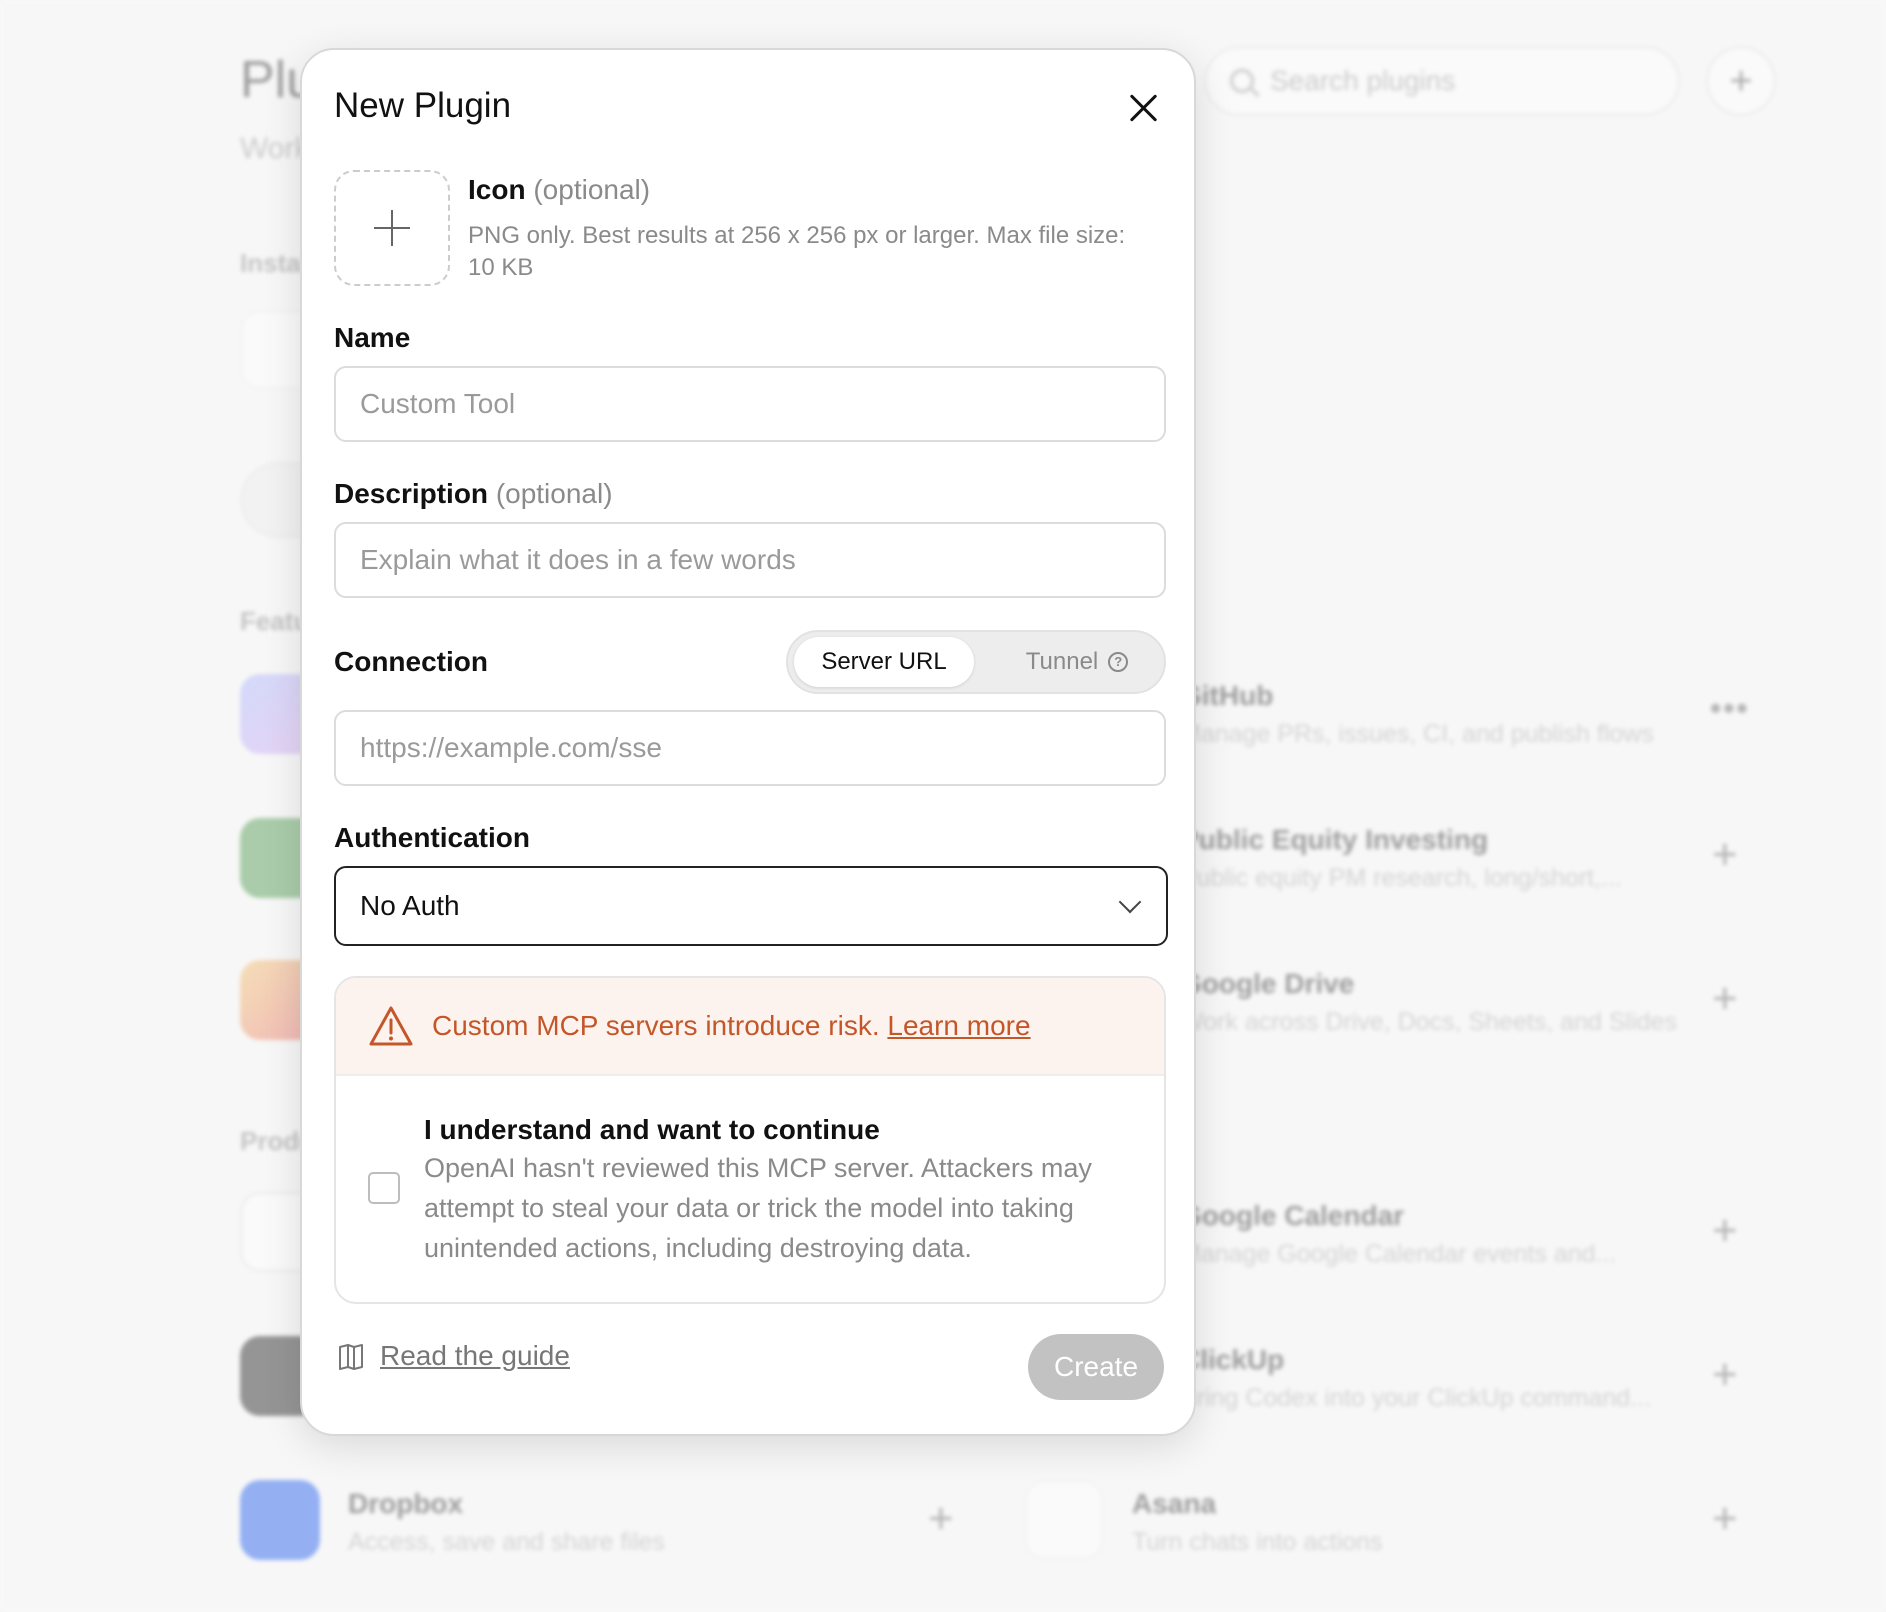 The image size is (1886, 1612). I want to click on server-url-input: https://example.com/sse, so click(750, 748).